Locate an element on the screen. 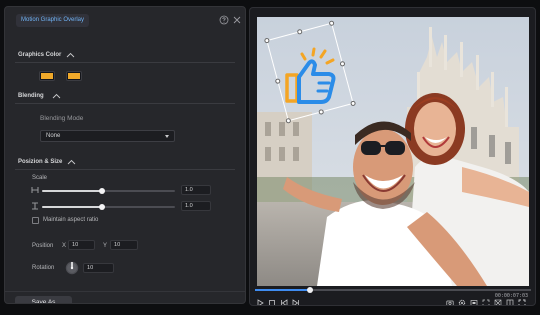  aspect-ratio-checkbox is located at coordinates (35, 220).